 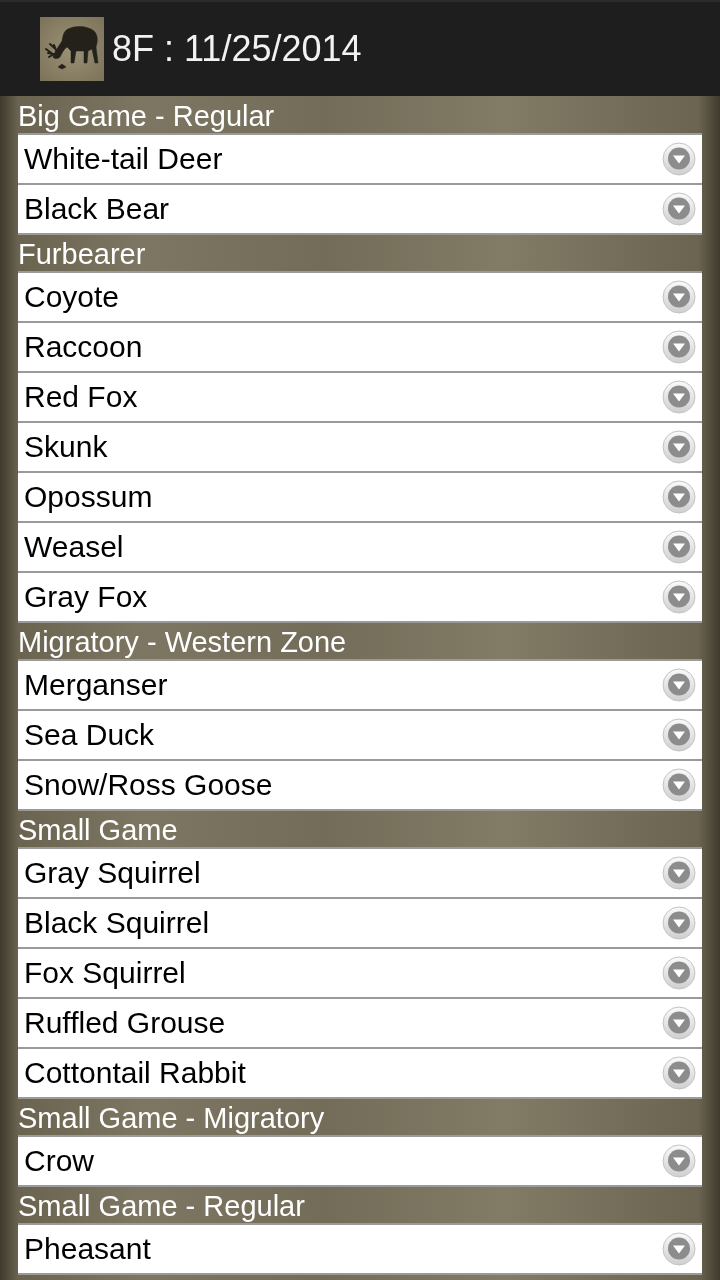 I want to click on species-dropdown: Red Fox, so click(x=360, y=398).